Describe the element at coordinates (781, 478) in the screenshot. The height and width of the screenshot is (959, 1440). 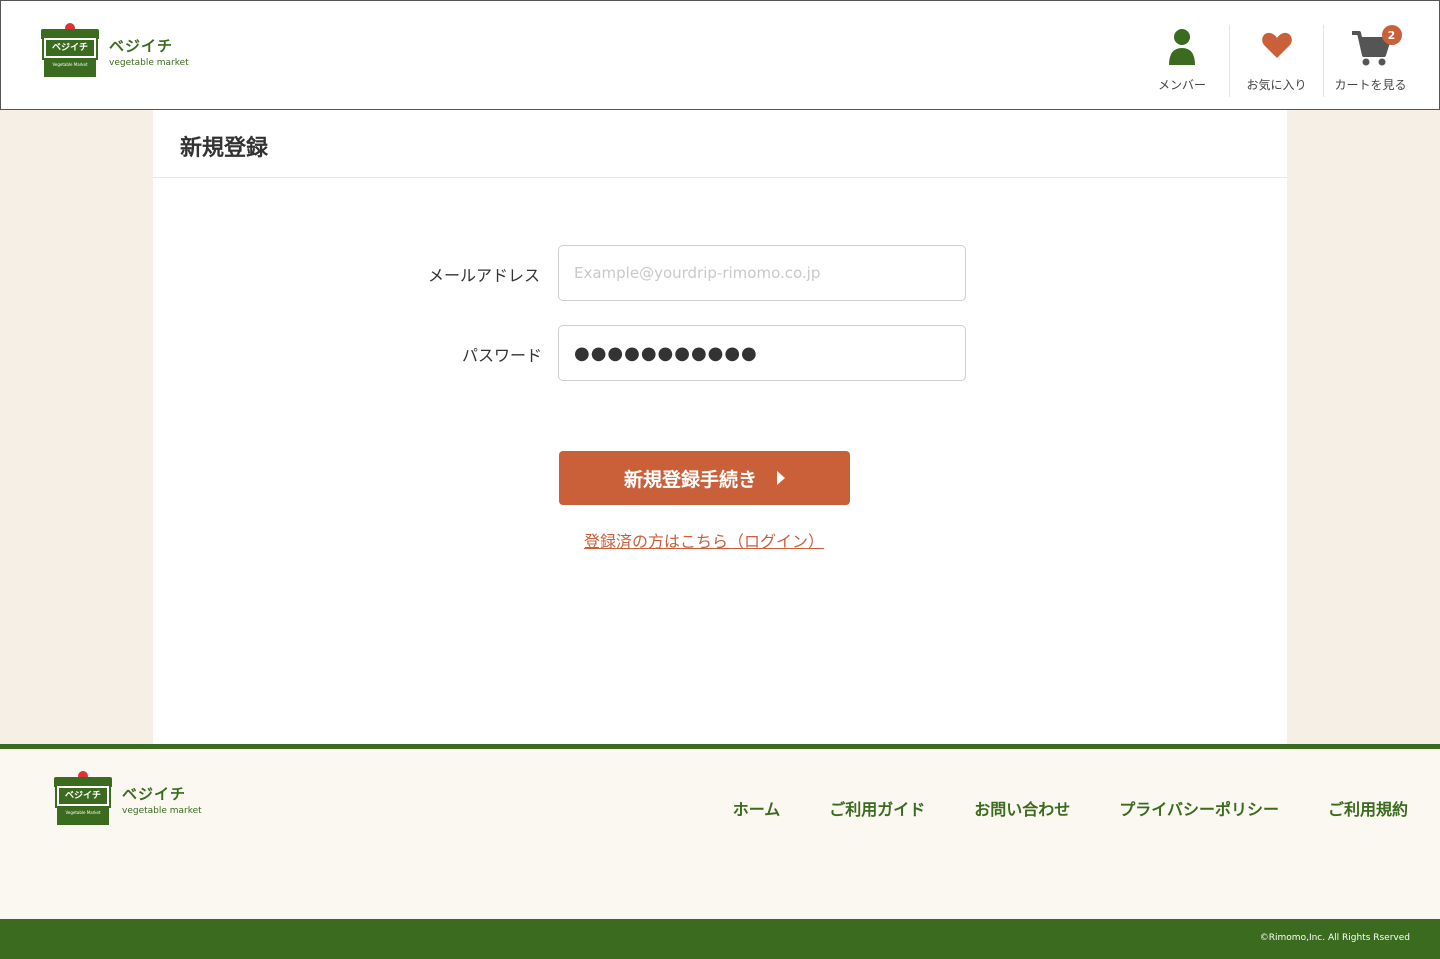
I see `caret-right-icon` at that location.